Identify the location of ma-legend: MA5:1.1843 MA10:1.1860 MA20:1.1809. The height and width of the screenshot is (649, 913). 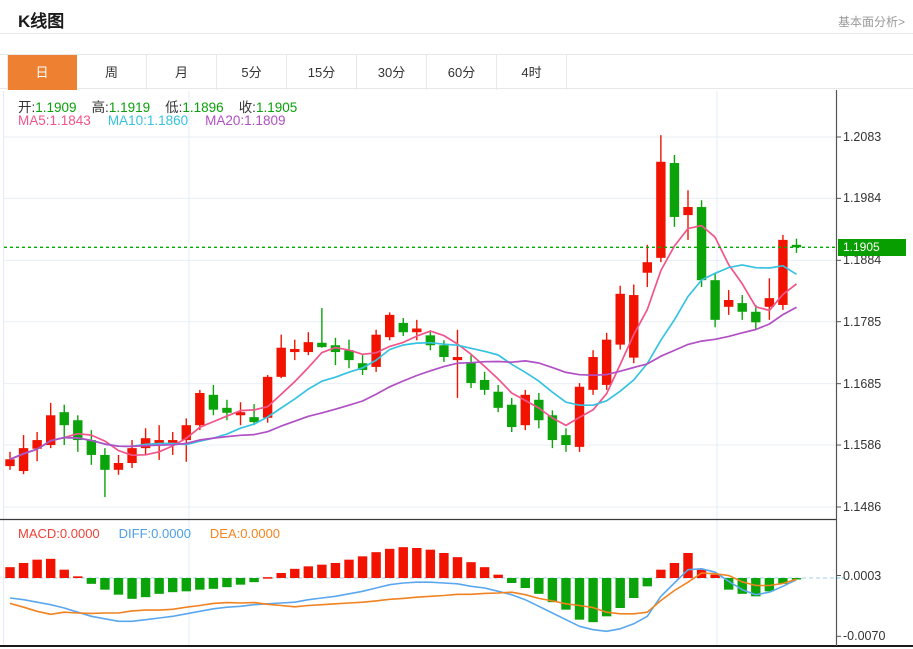
(151, 120).